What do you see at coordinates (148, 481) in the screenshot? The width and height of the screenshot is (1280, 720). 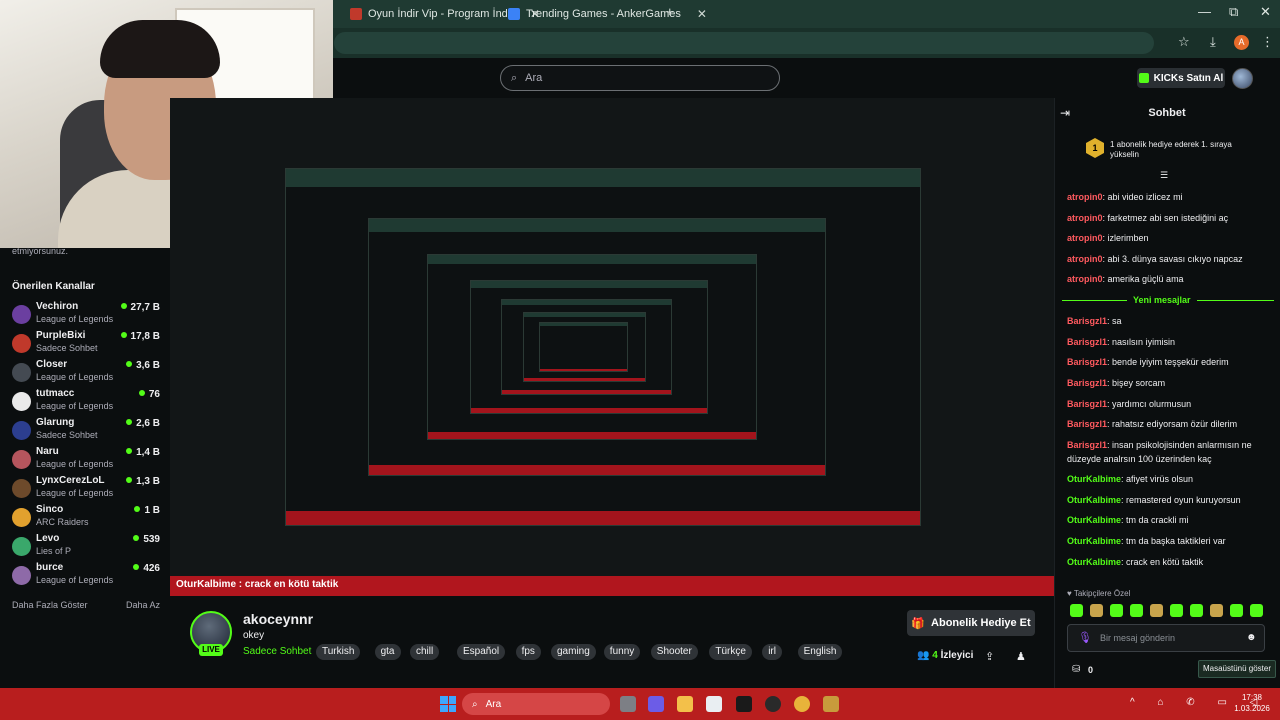 I see `channel-viewers-value: 1,3 B` at bounding box center [148, 481].